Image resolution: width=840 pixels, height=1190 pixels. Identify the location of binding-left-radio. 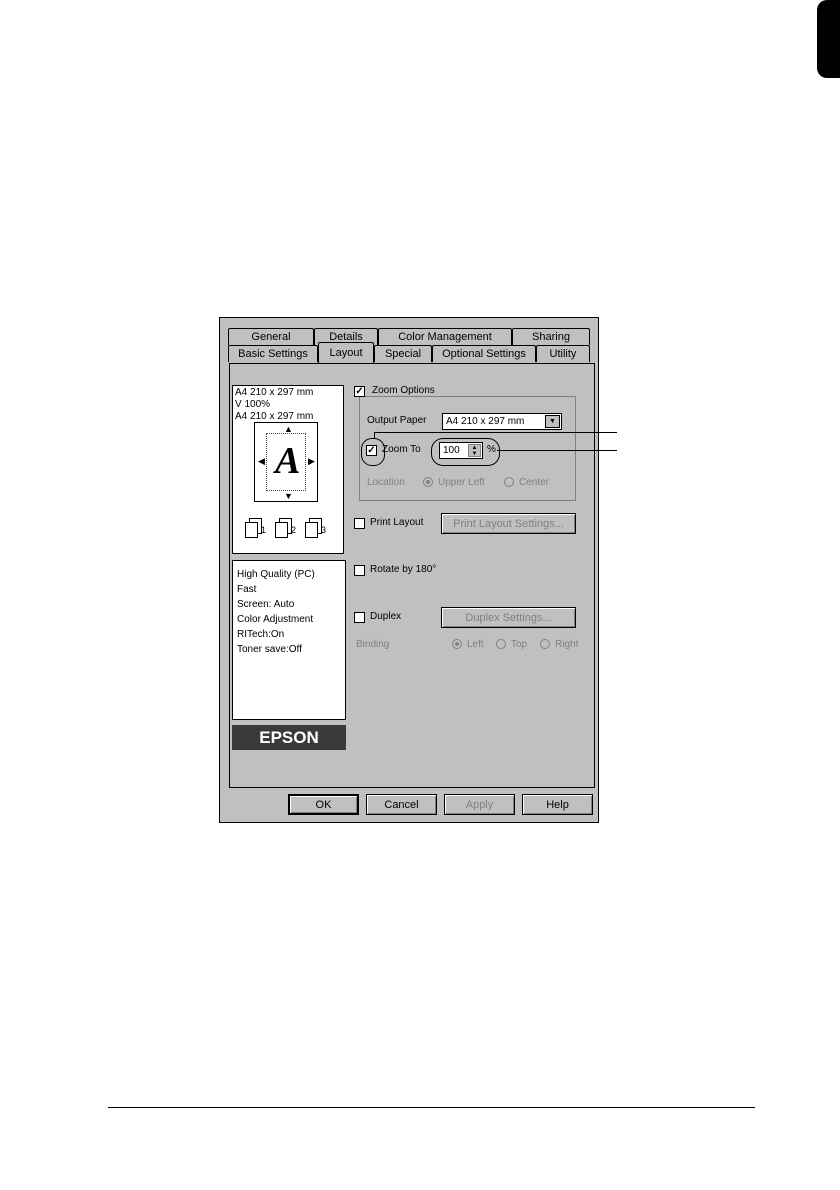
(457, 644).